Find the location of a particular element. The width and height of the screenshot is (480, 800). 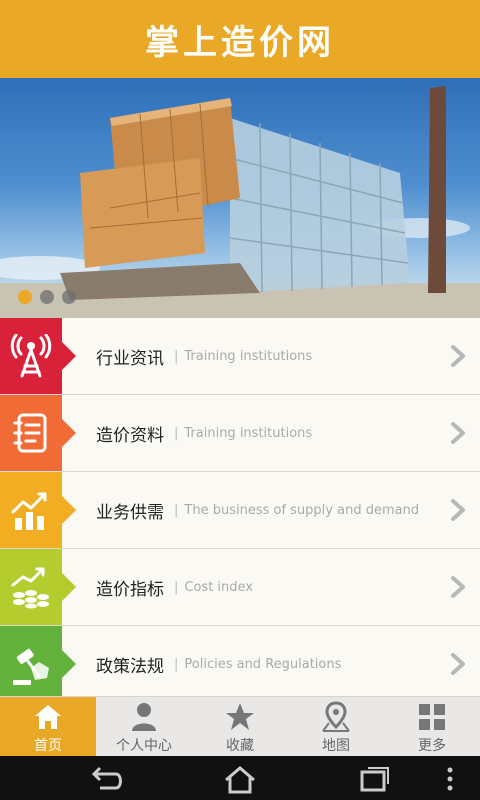

menu-item-title: 政策法规 is located at coordinates (130, 666).